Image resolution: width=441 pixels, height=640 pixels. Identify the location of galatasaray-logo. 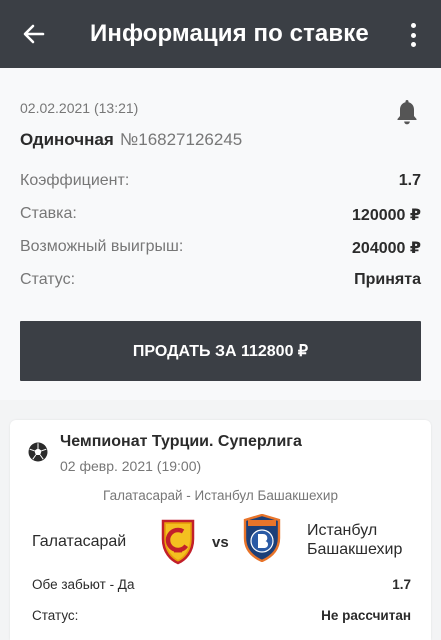
(178, 542).